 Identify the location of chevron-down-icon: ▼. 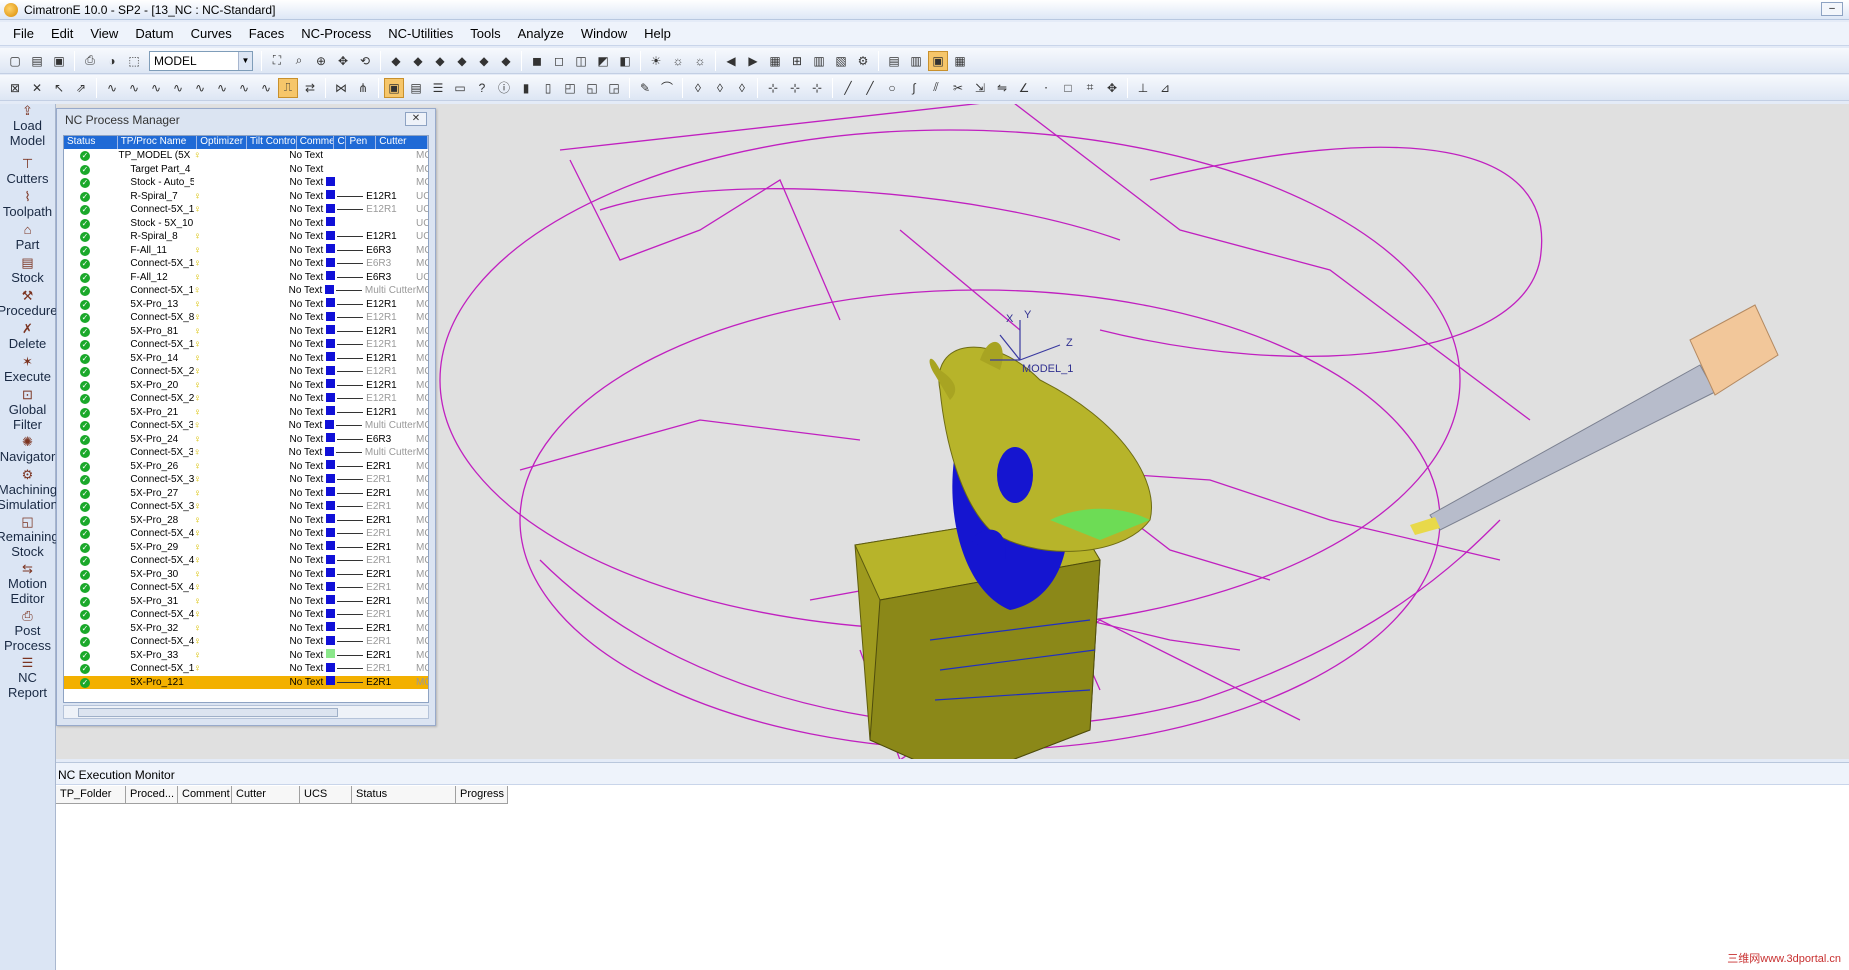
(245, 60).